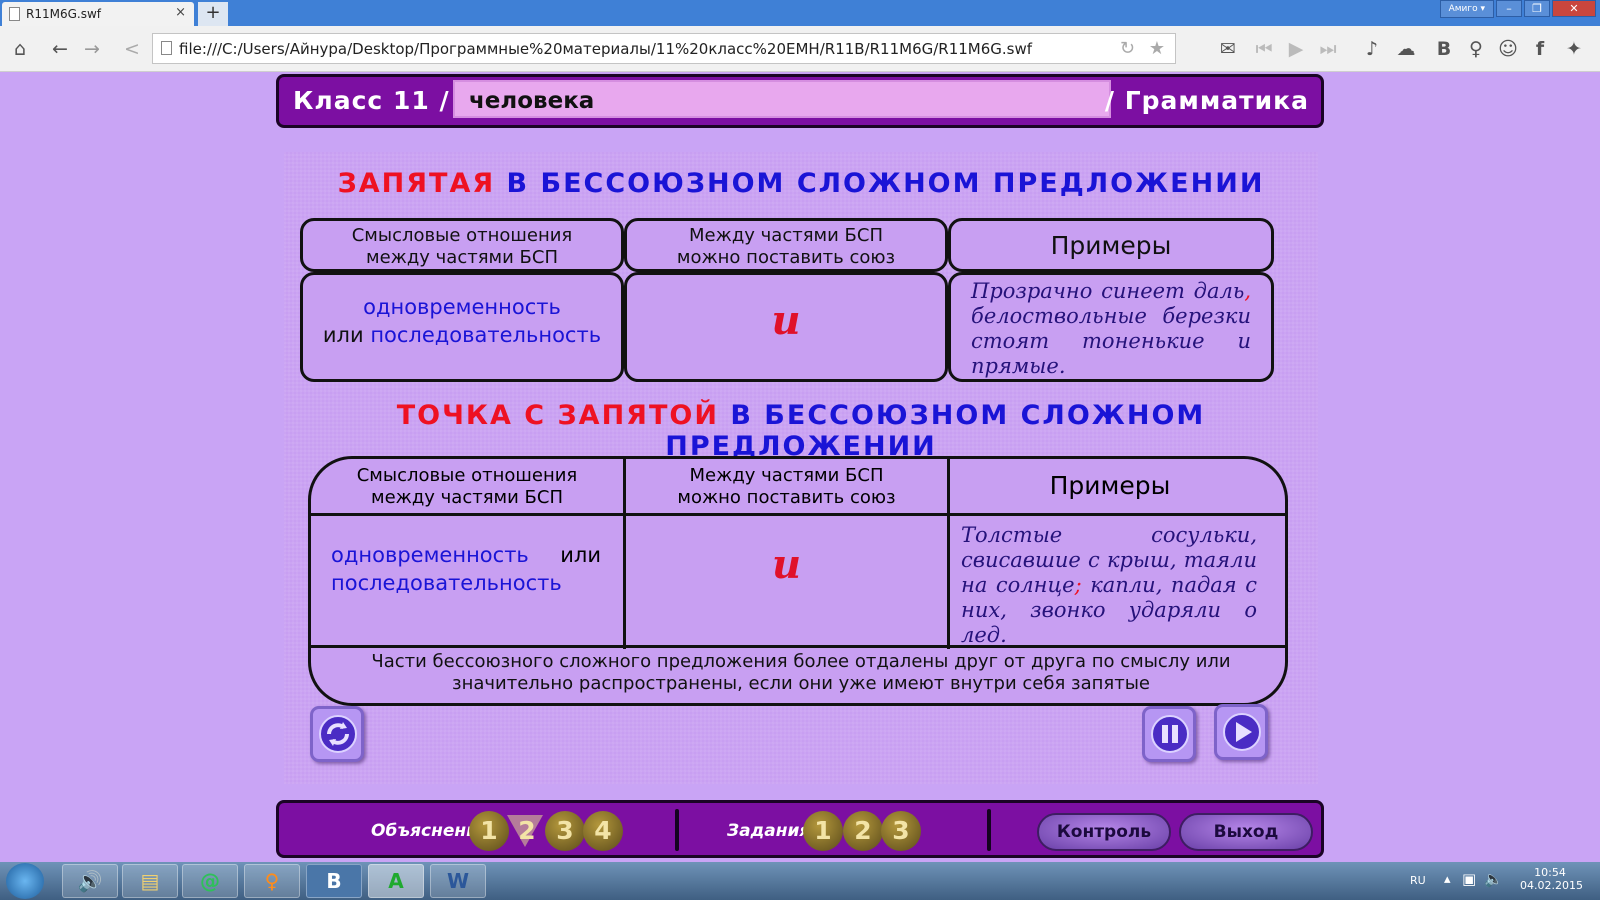 The image size is (1600, 900). Describe the element at coordinates (1111, 245) in the screenshot. I see `section1-header-examples: Примеры` at that location.